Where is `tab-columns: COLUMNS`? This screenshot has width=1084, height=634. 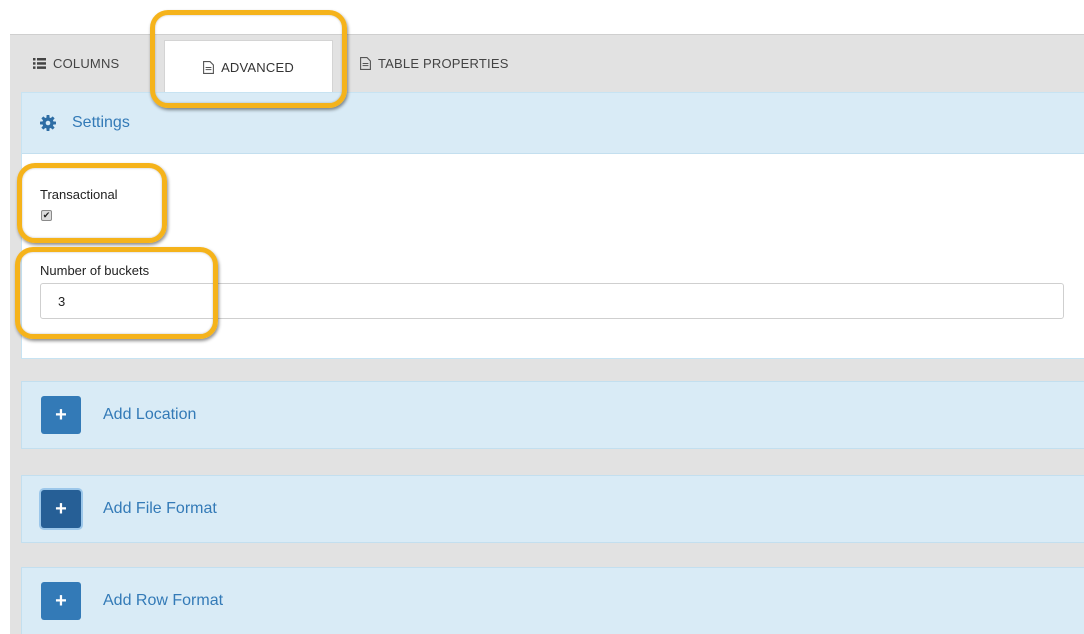
tab-columns: COLUMNS is located at coordinates (86, 63).